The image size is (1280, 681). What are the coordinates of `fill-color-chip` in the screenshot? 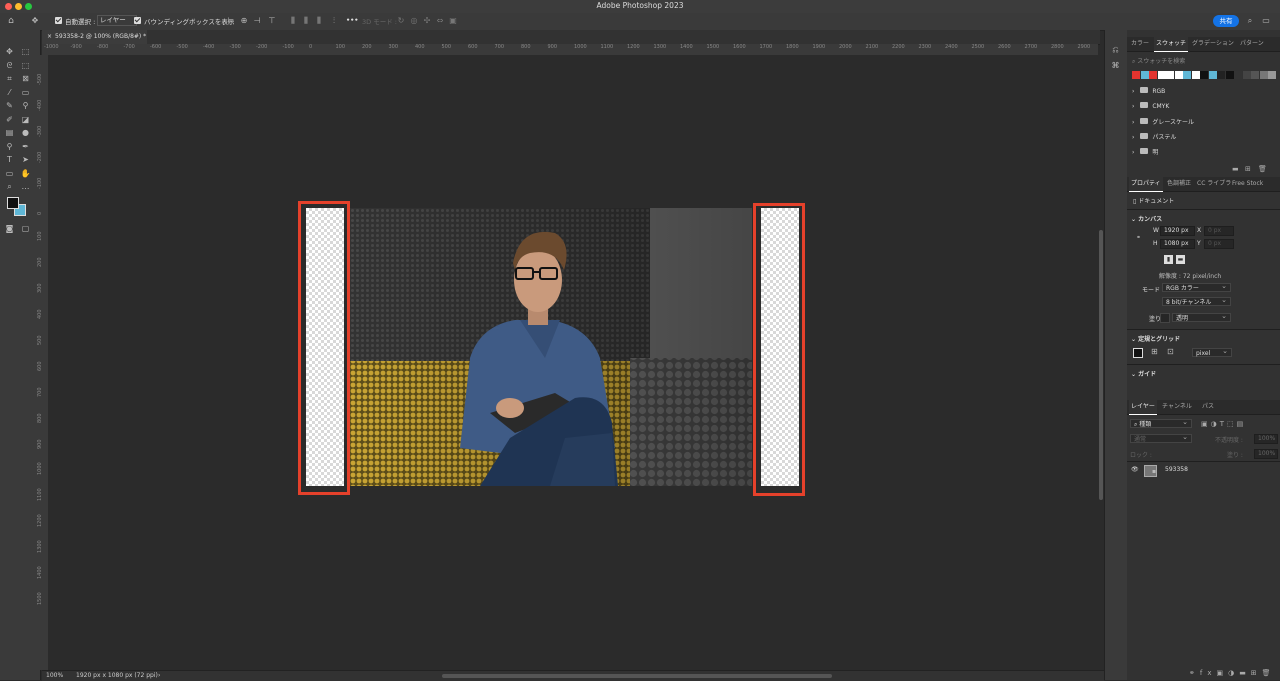 It's located at (1165, 318).